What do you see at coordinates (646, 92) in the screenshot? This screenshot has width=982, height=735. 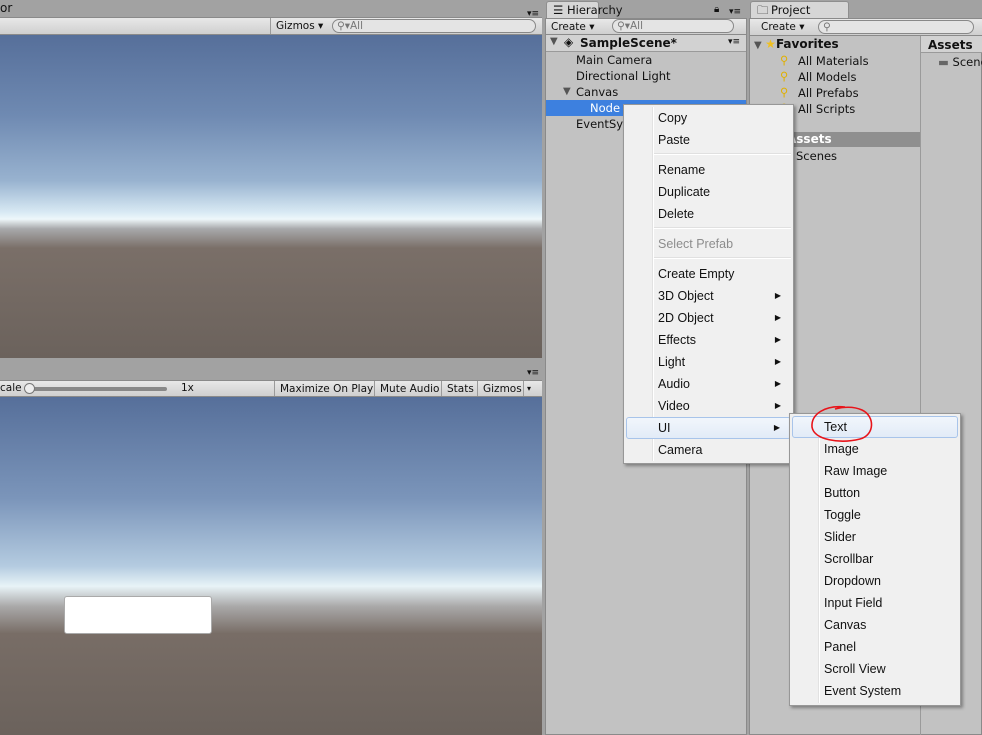 I see `hierarchy-item: ▼ Canvas` at bounding box center [646, 92].